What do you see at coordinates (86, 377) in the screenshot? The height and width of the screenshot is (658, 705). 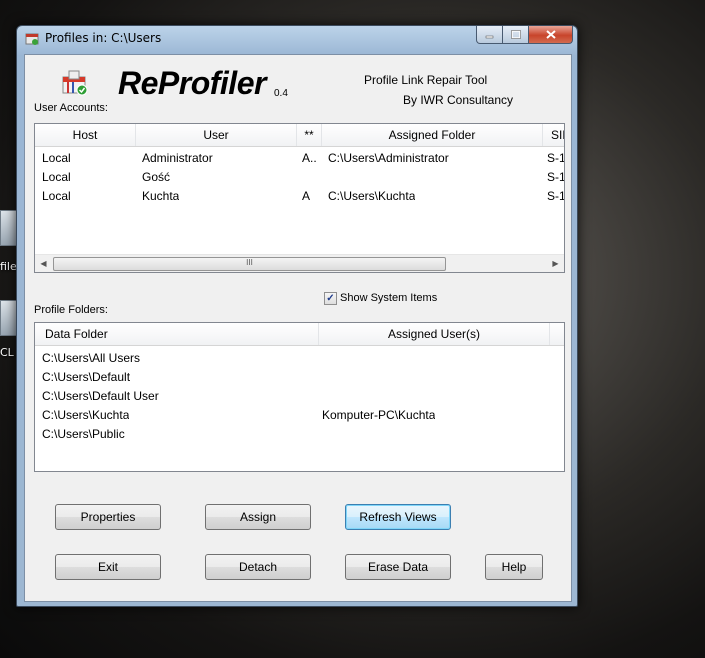 I see `folder-2-path: C:\Users\Default` at bounding box center [86, 377].